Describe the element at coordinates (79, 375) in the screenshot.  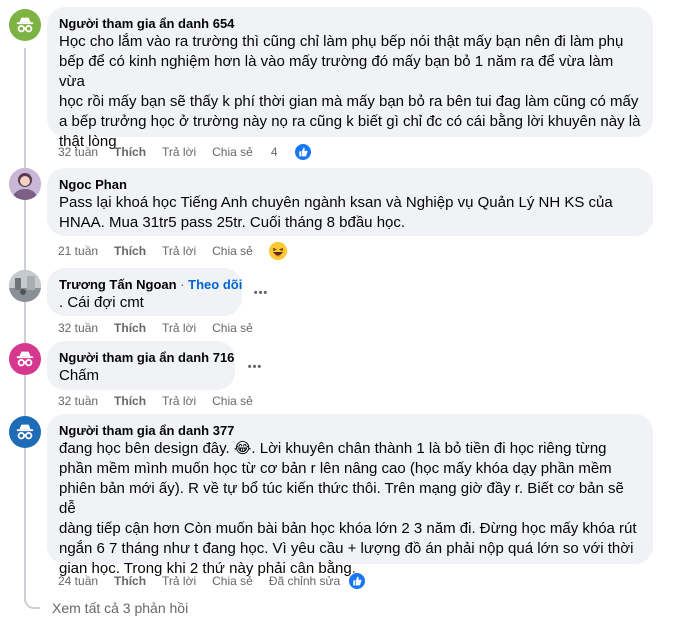
I see `comment-text: Chấm` at that location.